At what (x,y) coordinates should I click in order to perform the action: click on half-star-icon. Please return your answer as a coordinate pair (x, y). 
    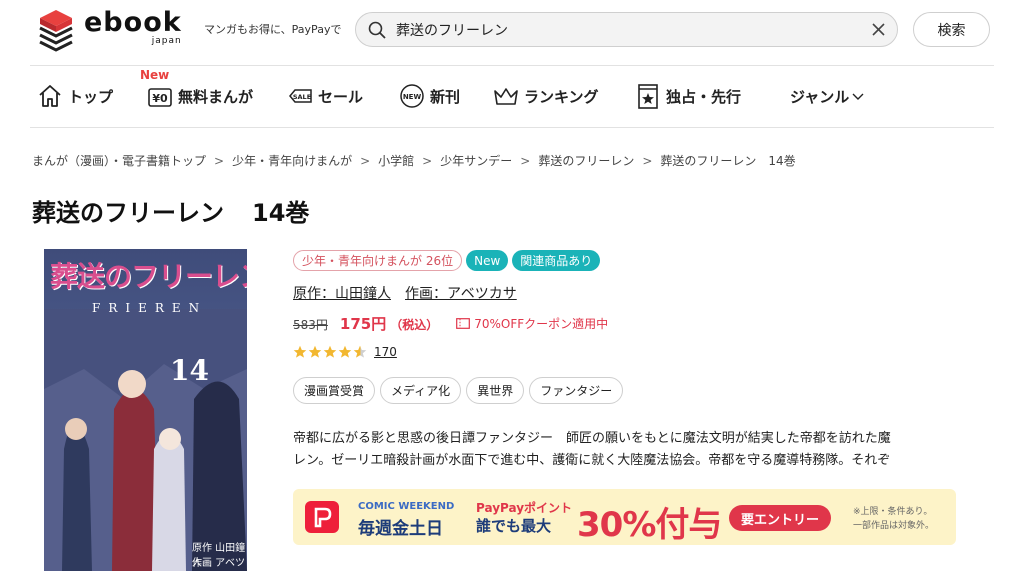
    Looking at the image, I should click on (360, 351).